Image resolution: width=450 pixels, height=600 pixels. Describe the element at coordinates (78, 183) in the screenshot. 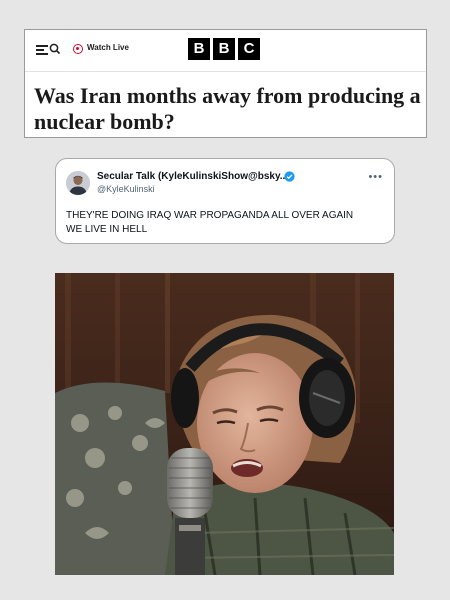

I see `avatar` at that location.